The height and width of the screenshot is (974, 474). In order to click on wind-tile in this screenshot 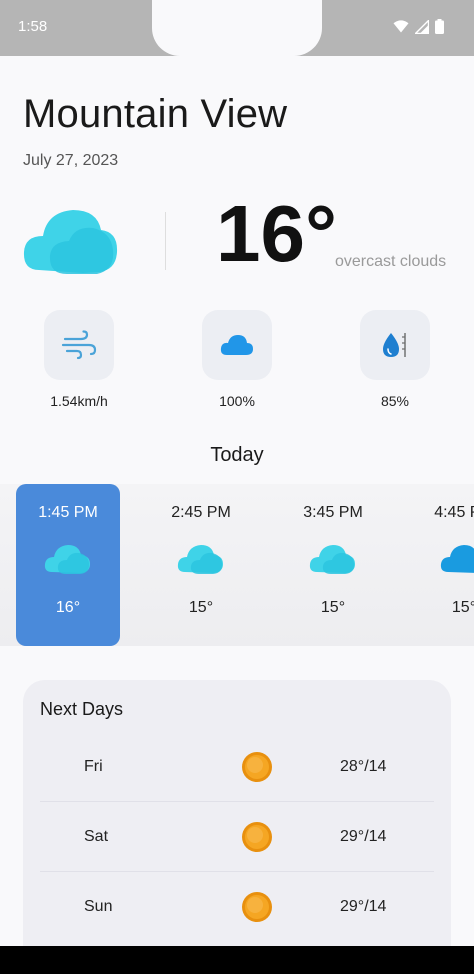, I will do `click(79, 345)`.